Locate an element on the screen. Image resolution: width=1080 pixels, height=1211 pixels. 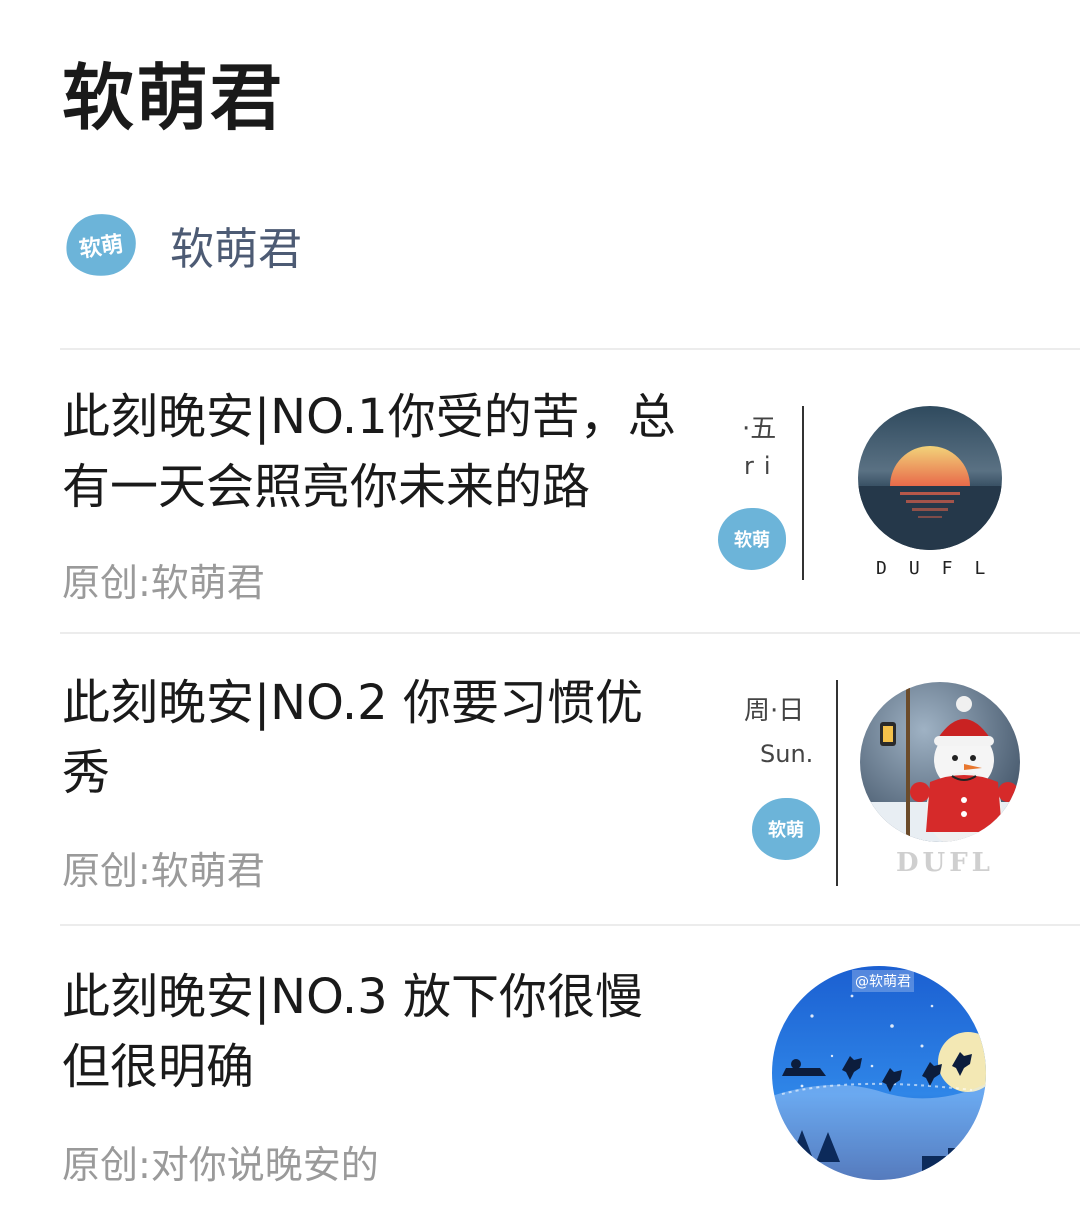
author-row: 软萌 软萌君 is located at coordinates (182, 245).